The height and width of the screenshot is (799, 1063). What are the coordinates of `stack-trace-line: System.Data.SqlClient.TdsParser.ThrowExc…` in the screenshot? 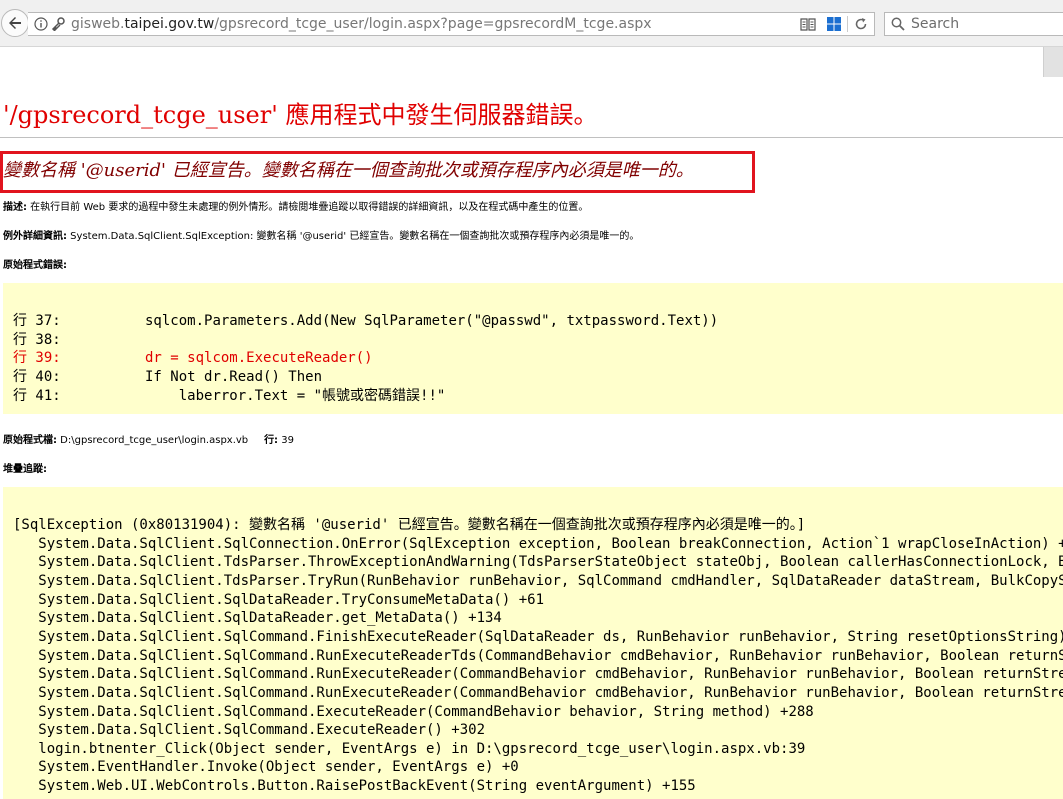 It's located at (550, 562).